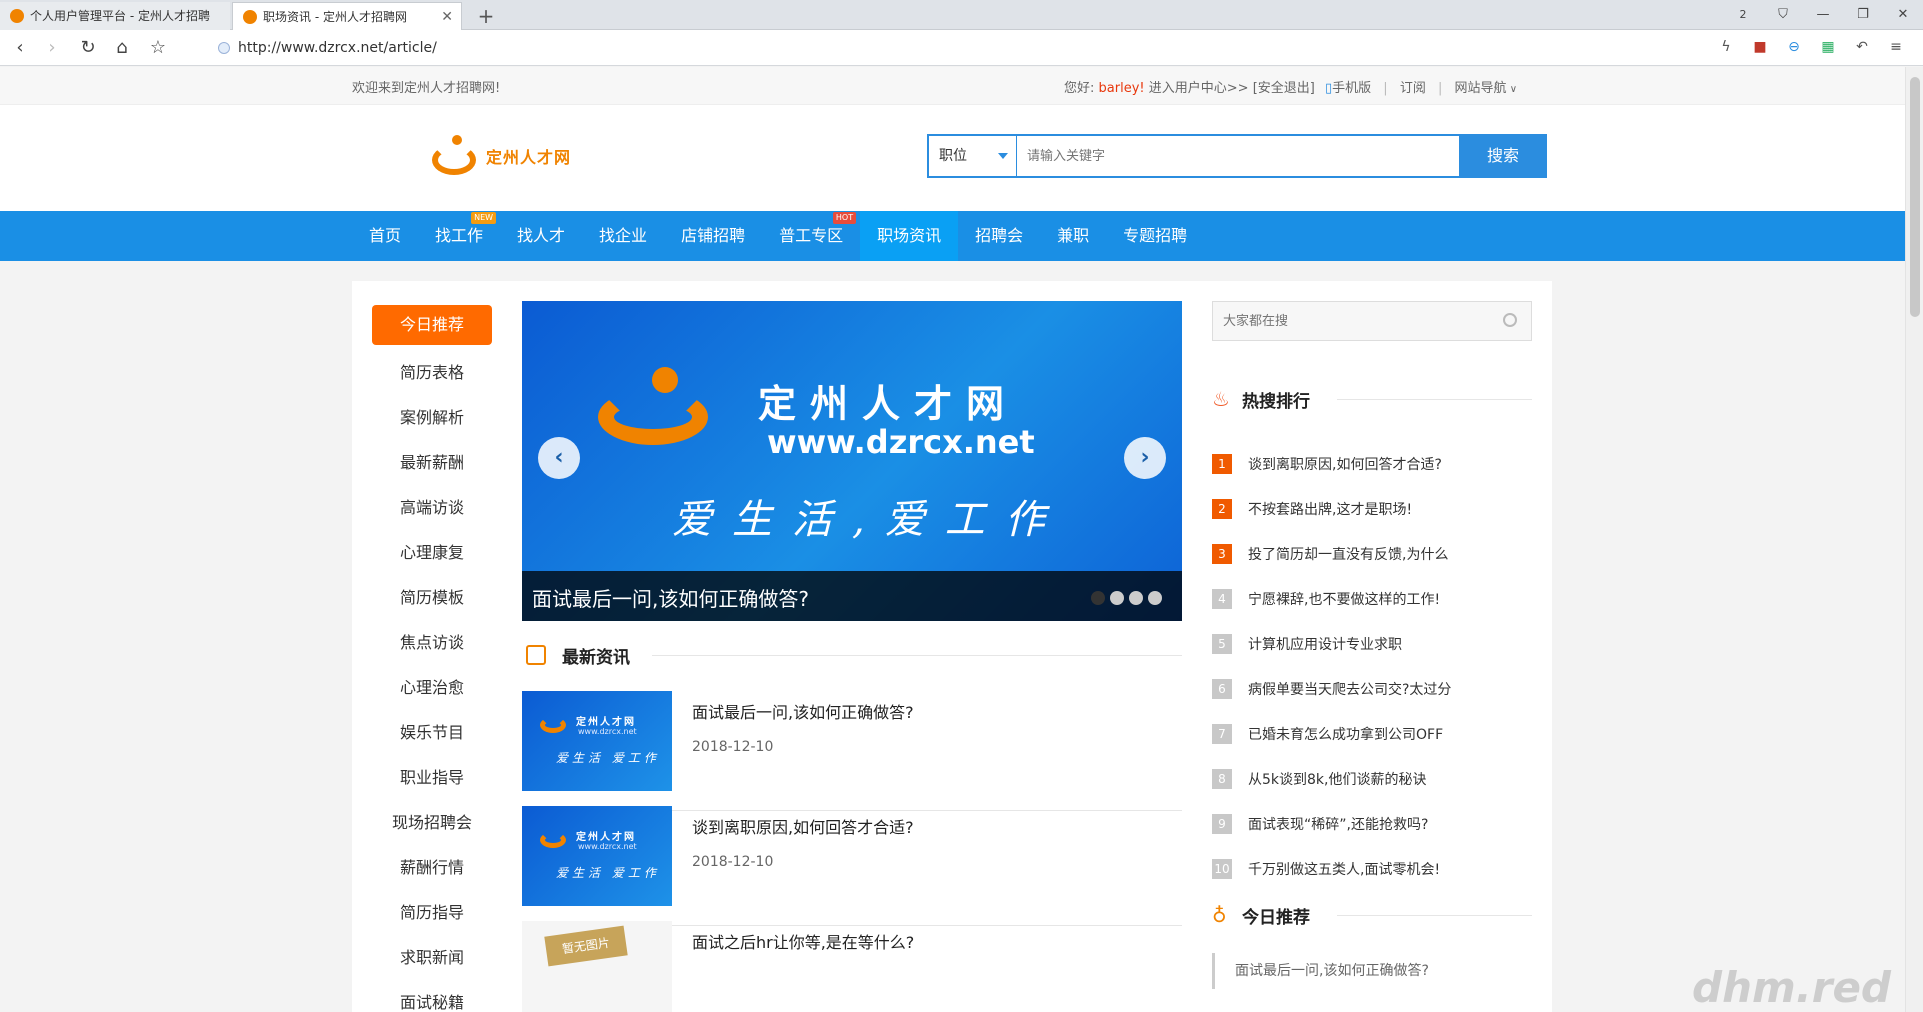  I want to click on search-icon, so click(1510, 320).